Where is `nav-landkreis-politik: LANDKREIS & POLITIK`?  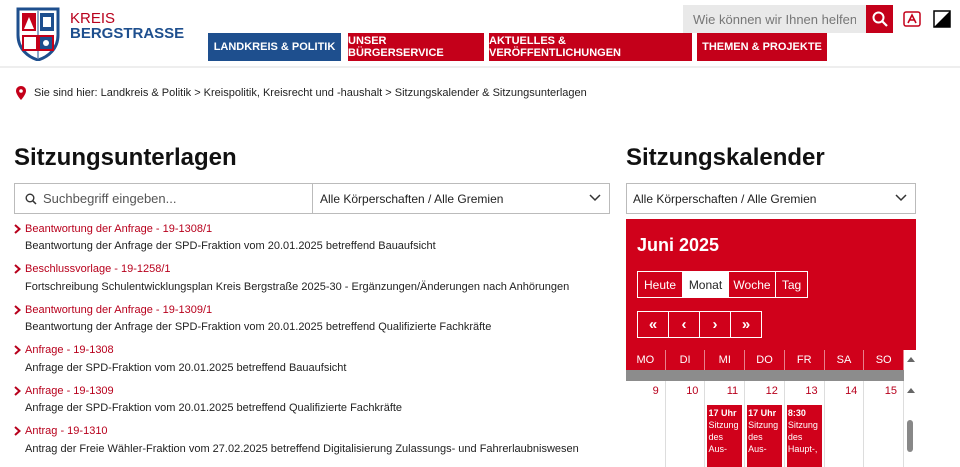 nav-landkreis-politik: LANDKREIS & POLITIK is located at coordinates (274, 47).